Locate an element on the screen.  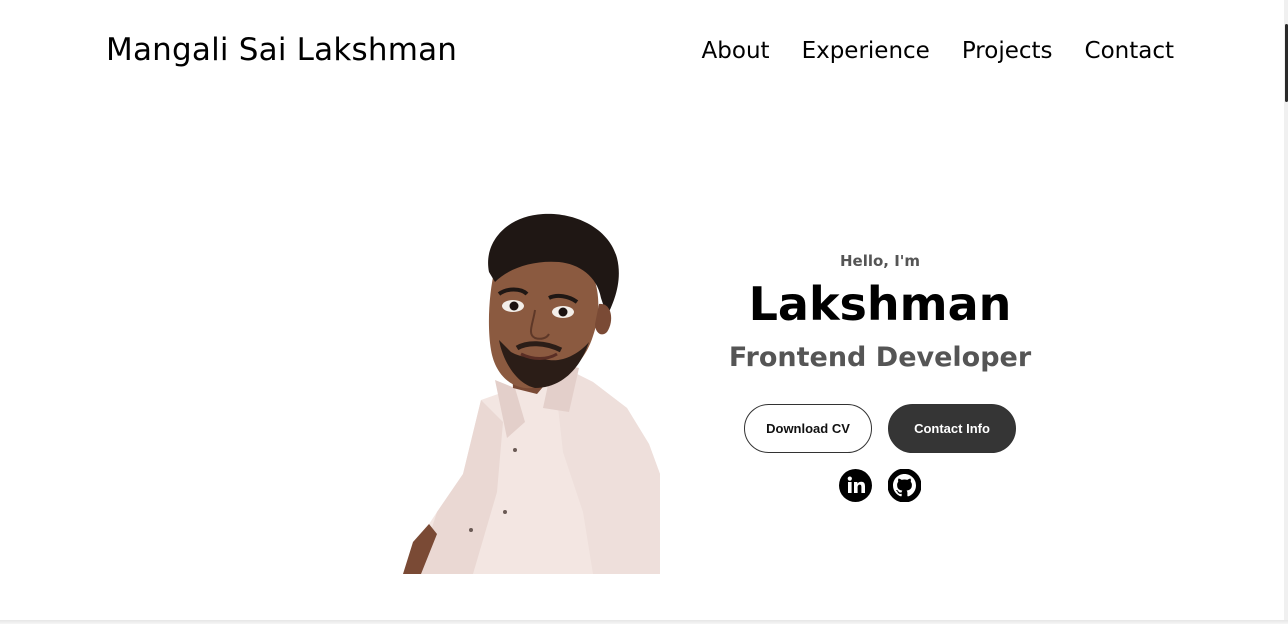
contact-info-button: Contact Info is located at coordinates (952, 428).